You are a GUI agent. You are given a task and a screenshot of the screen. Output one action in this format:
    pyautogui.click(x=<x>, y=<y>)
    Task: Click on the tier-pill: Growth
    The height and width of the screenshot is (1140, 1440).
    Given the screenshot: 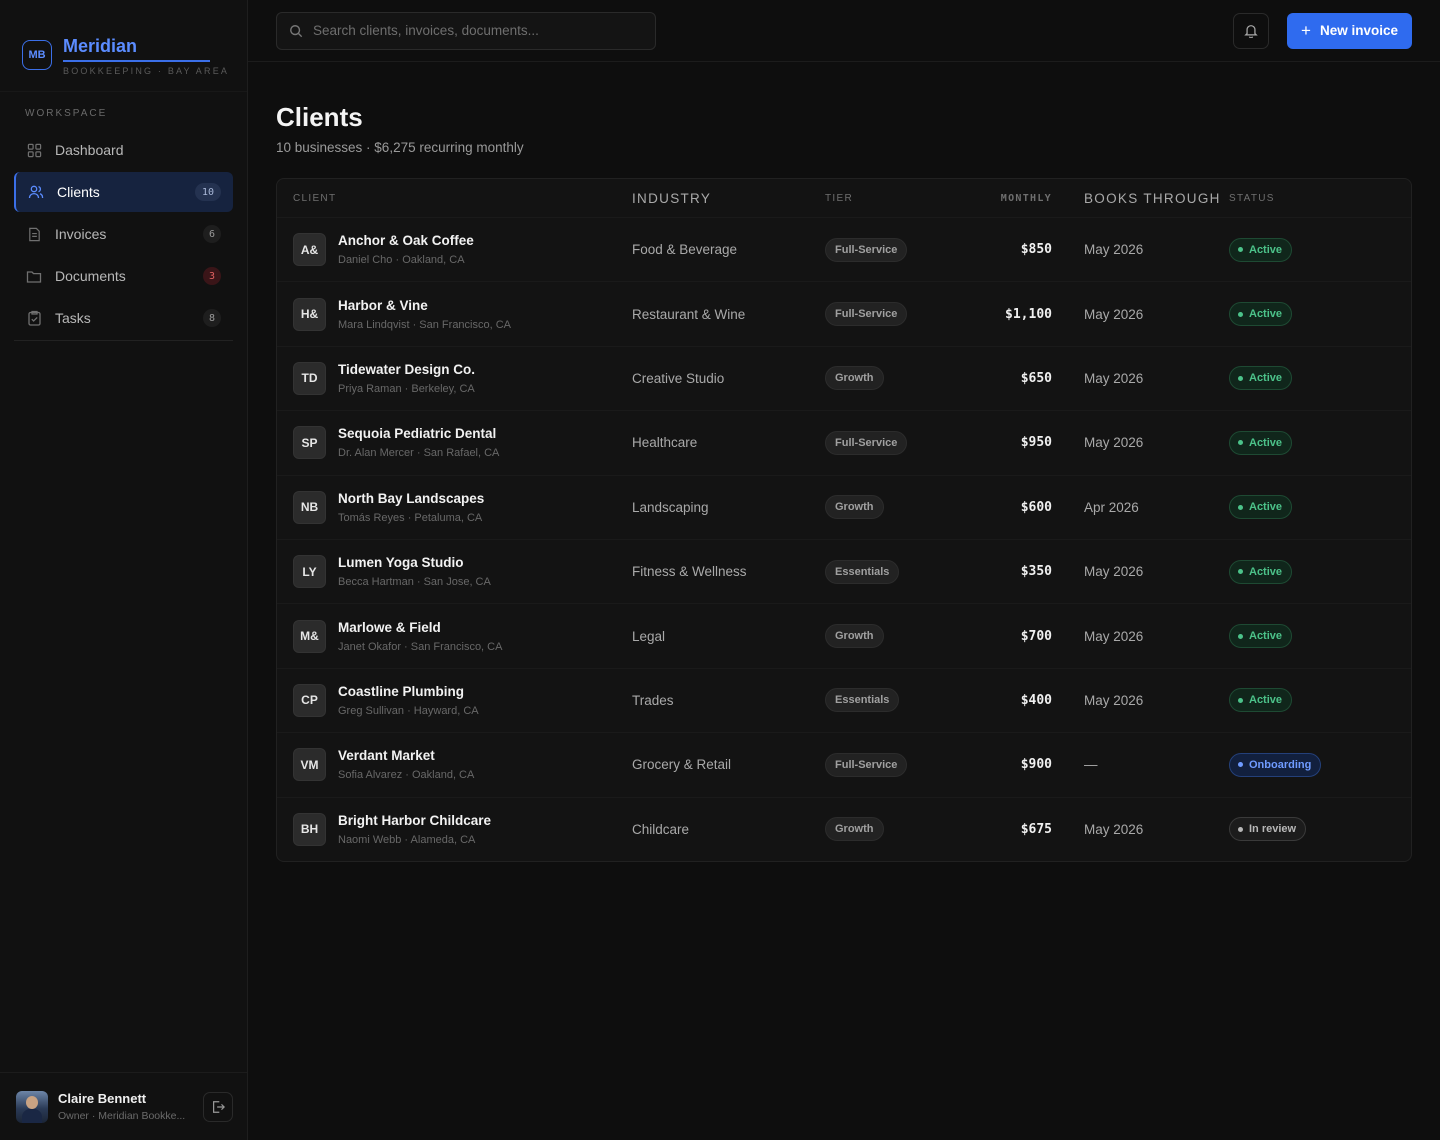 What is the action you would take?
    pyautogui.click(x=854, y=507)
    